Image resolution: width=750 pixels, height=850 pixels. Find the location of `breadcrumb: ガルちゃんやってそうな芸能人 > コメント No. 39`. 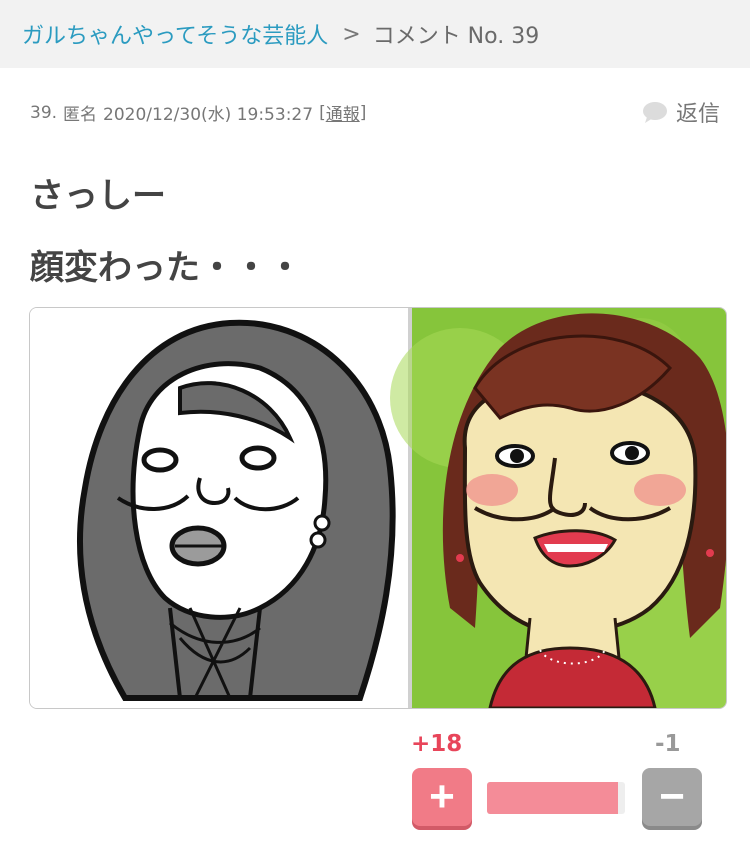

breadcrumb: ガルちゃんやってそうな芸能人 > コメント No. 39 is located at coordinates (375, 34).